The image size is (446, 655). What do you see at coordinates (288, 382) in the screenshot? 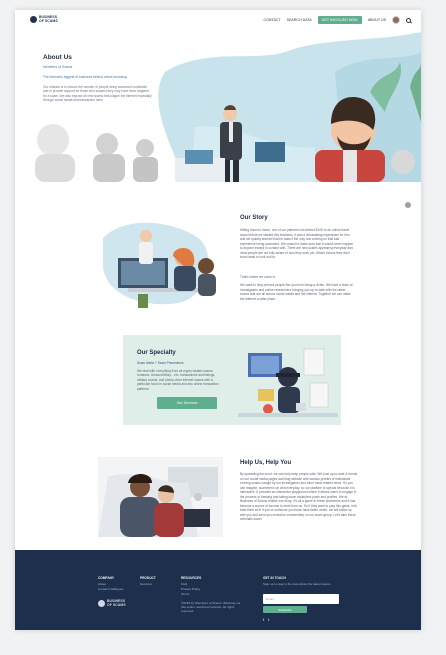
I see `specialty-illustration` at bounding box center [288, 382].